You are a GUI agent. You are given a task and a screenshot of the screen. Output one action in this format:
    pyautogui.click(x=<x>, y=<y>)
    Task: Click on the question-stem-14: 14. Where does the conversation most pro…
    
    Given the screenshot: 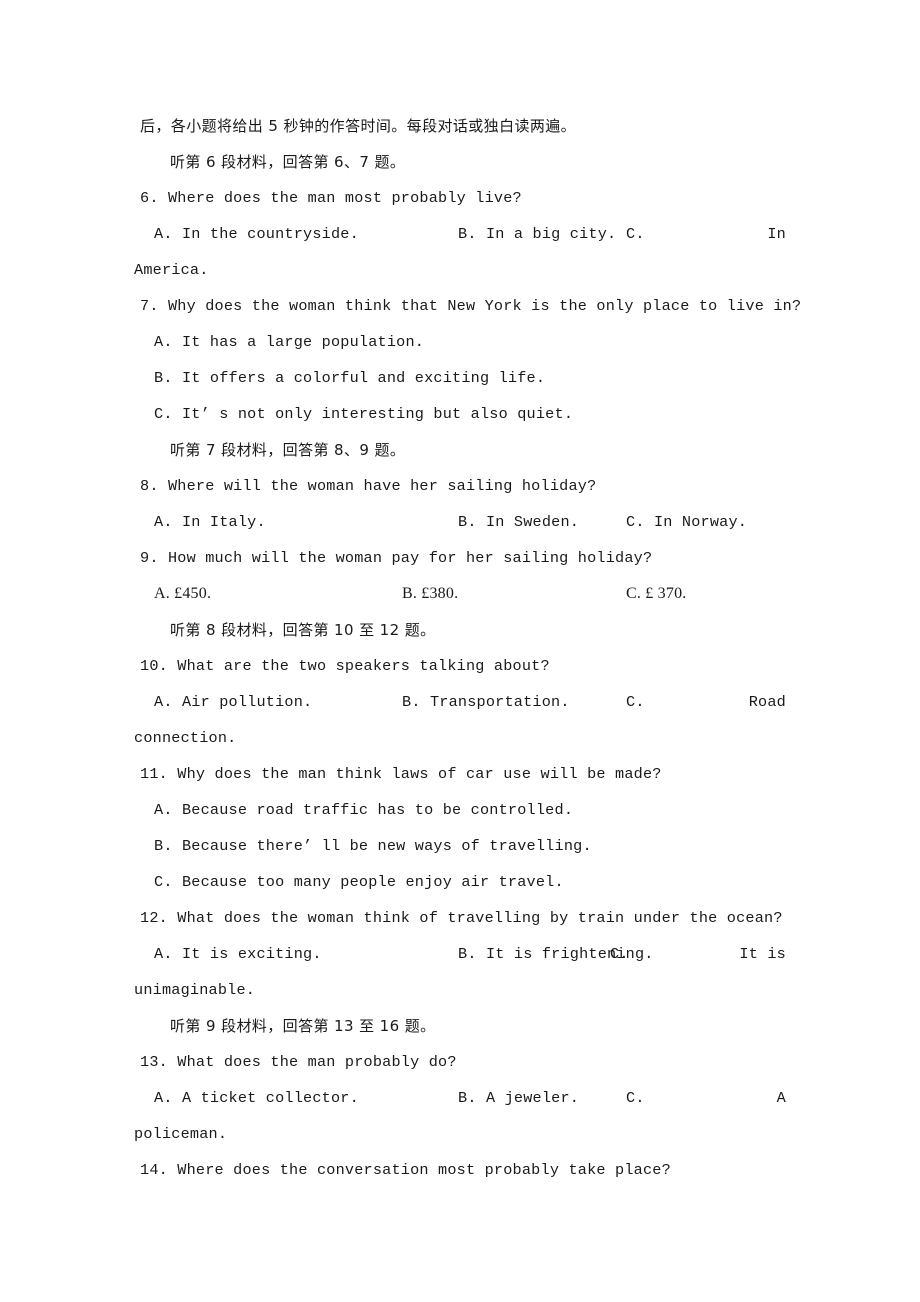 What is the action you would take?
    pyautogui.click(x=405, y=1170)
    